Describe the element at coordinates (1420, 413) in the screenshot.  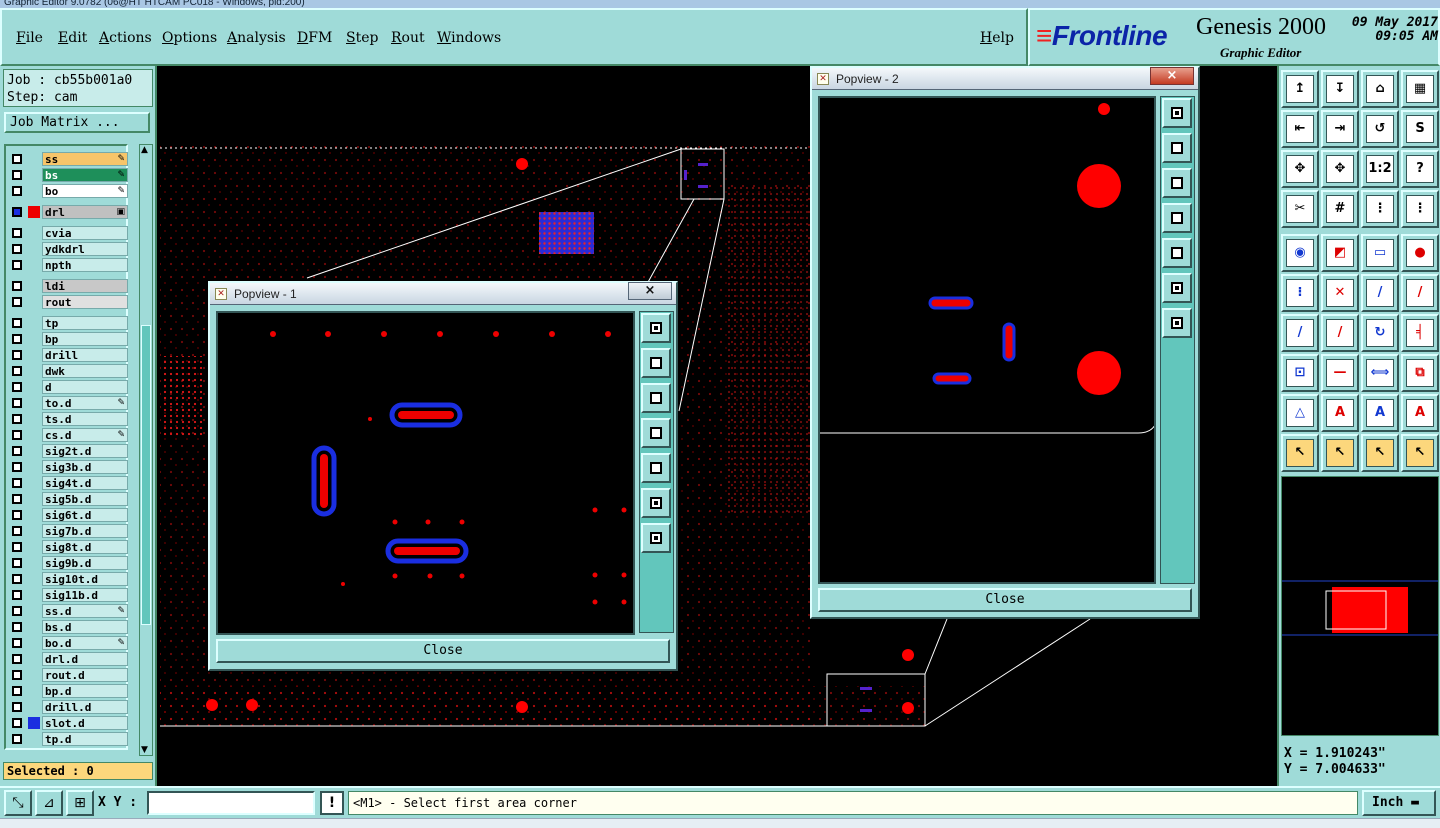
I see `tool-button-8-3: A` at that location.